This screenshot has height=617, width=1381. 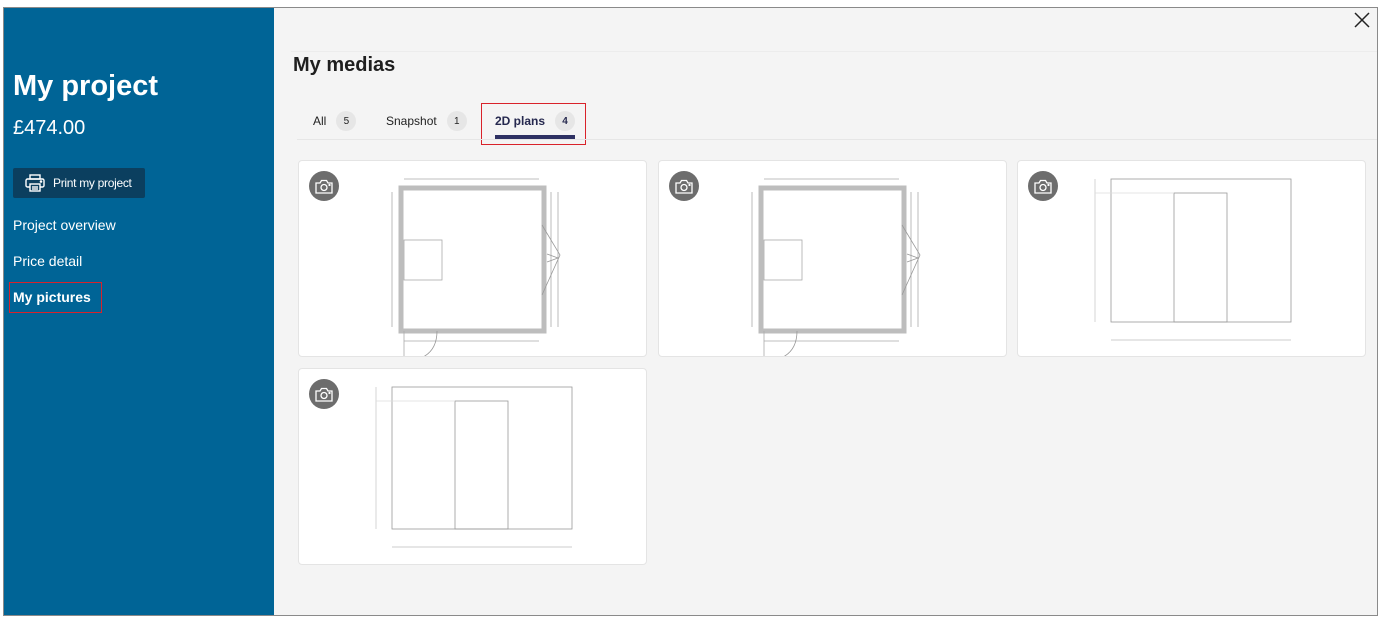 What do you see at coordinates (64, 225) in the screenshot?
I see `nav-project-overview: Project overview` at bounding box center [64, 225].